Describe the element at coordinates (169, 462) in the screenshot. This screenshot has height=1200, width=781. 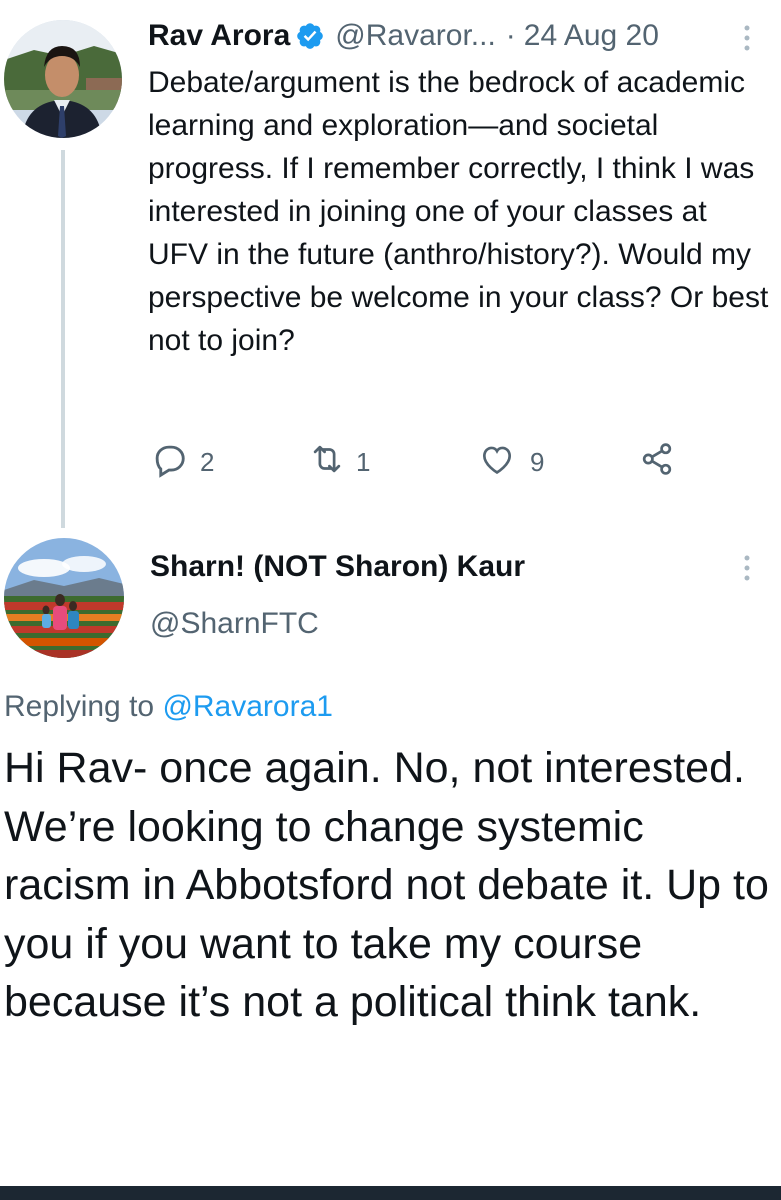
I see `reply-icon` at that location.